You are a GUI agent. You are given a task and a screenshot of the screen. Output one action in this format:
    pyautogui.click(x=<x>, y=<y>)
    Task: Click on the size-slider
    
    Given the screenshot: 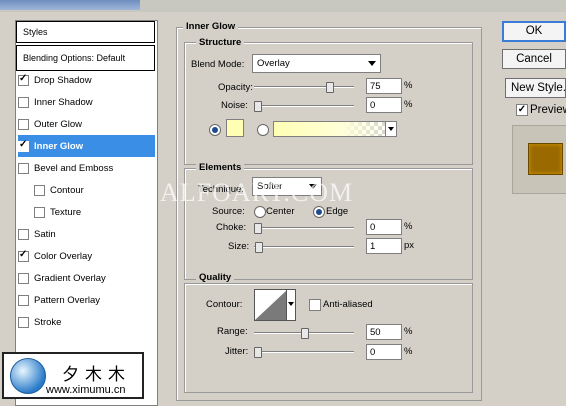 What is the action you would take?
    pyautogui.click(x=304, y=247)
    